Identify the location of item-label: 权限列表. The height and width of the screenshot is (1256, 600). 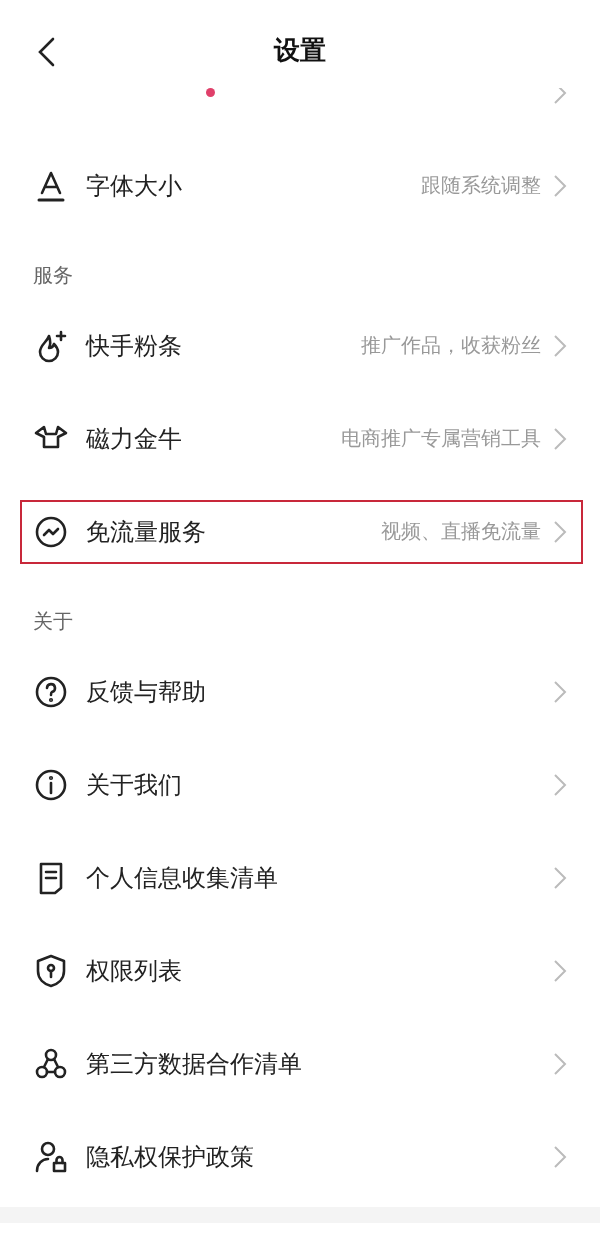
(134, 971).